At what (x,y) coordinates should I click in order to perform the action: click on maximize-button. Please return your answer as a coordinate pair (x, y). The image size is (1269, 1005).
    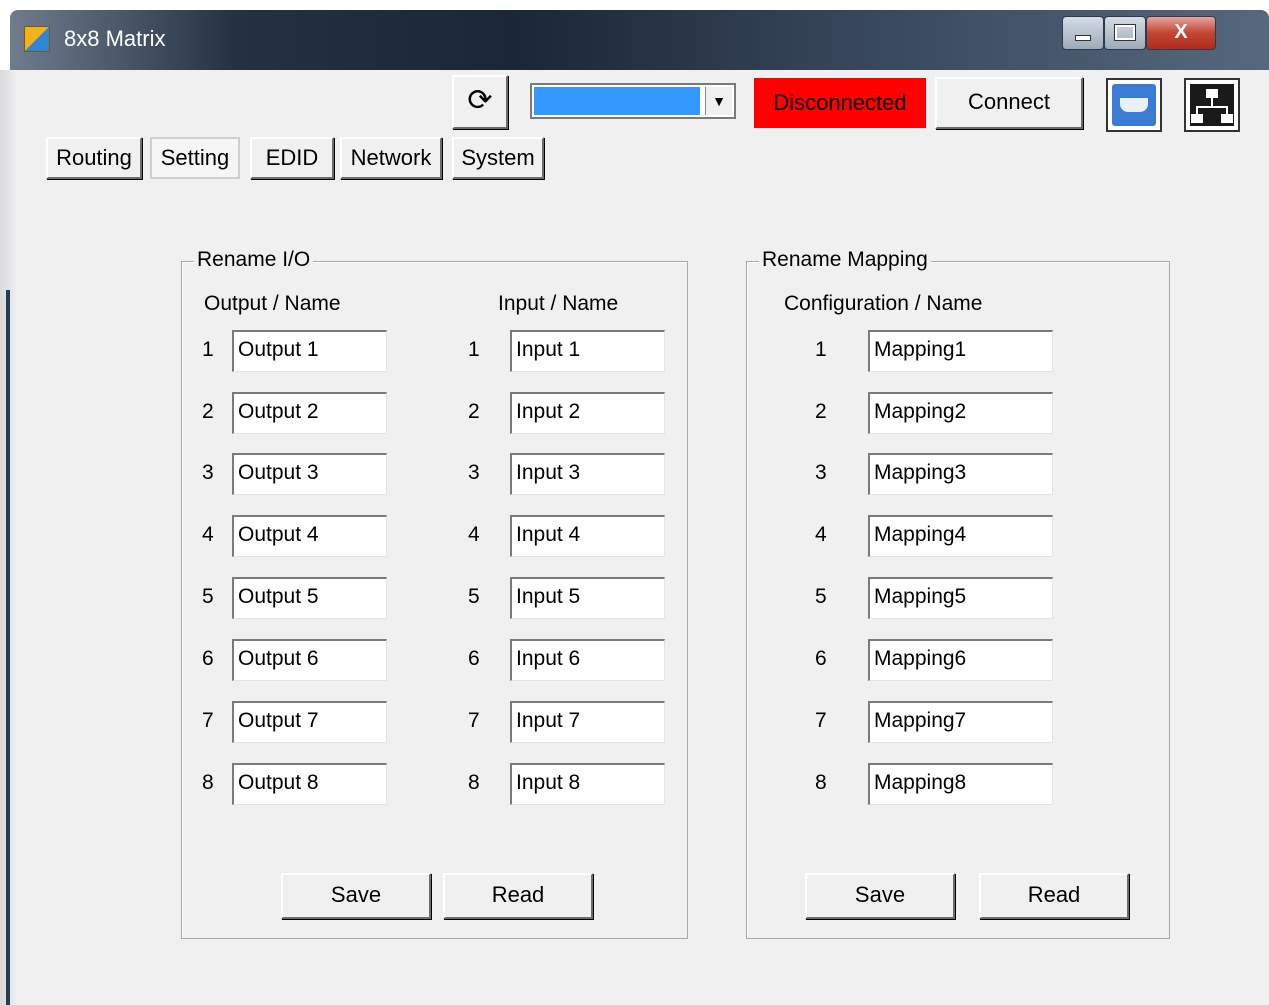
    Looking at the image, I should click on (1125, 33).